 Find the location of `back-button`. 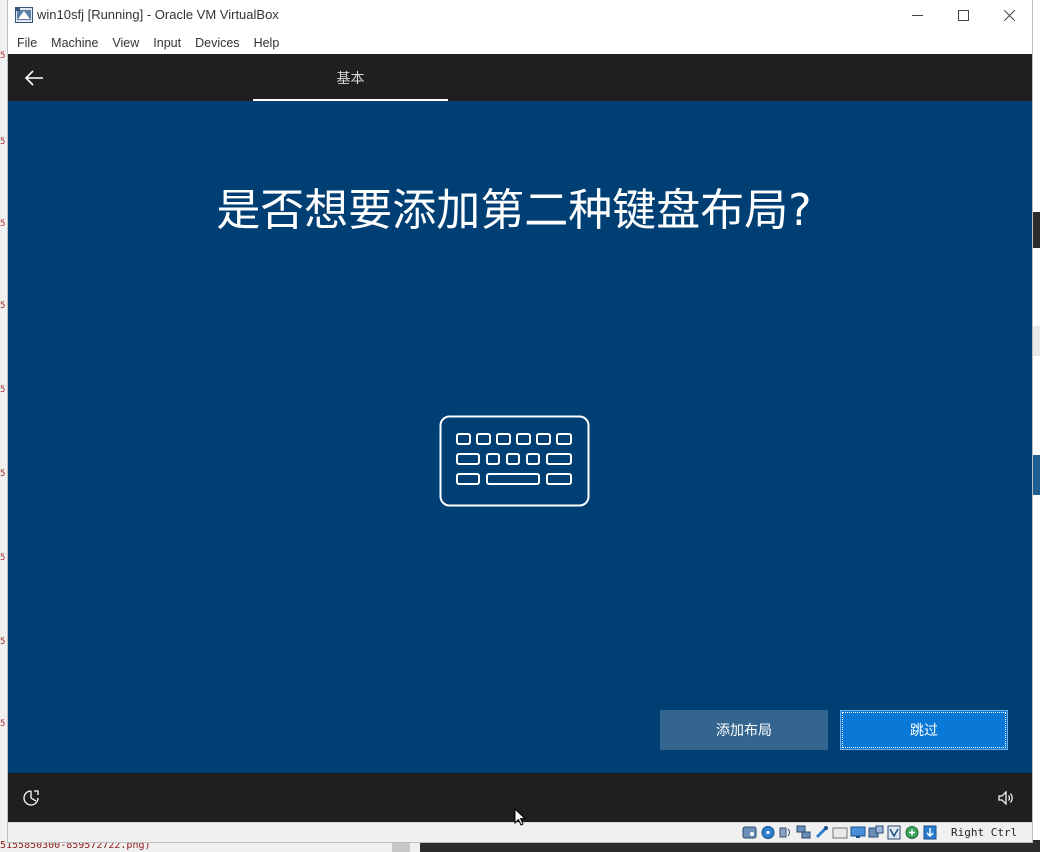

back-button is located at coordinates (34, 78).